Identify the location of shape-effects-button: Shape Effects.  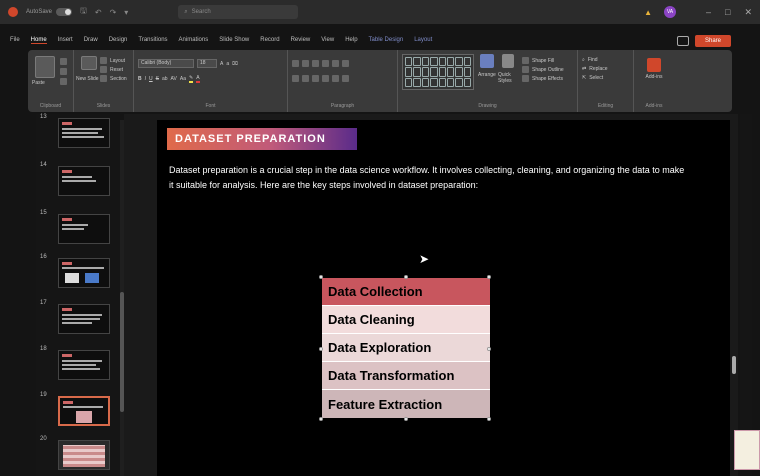
(543, 78).